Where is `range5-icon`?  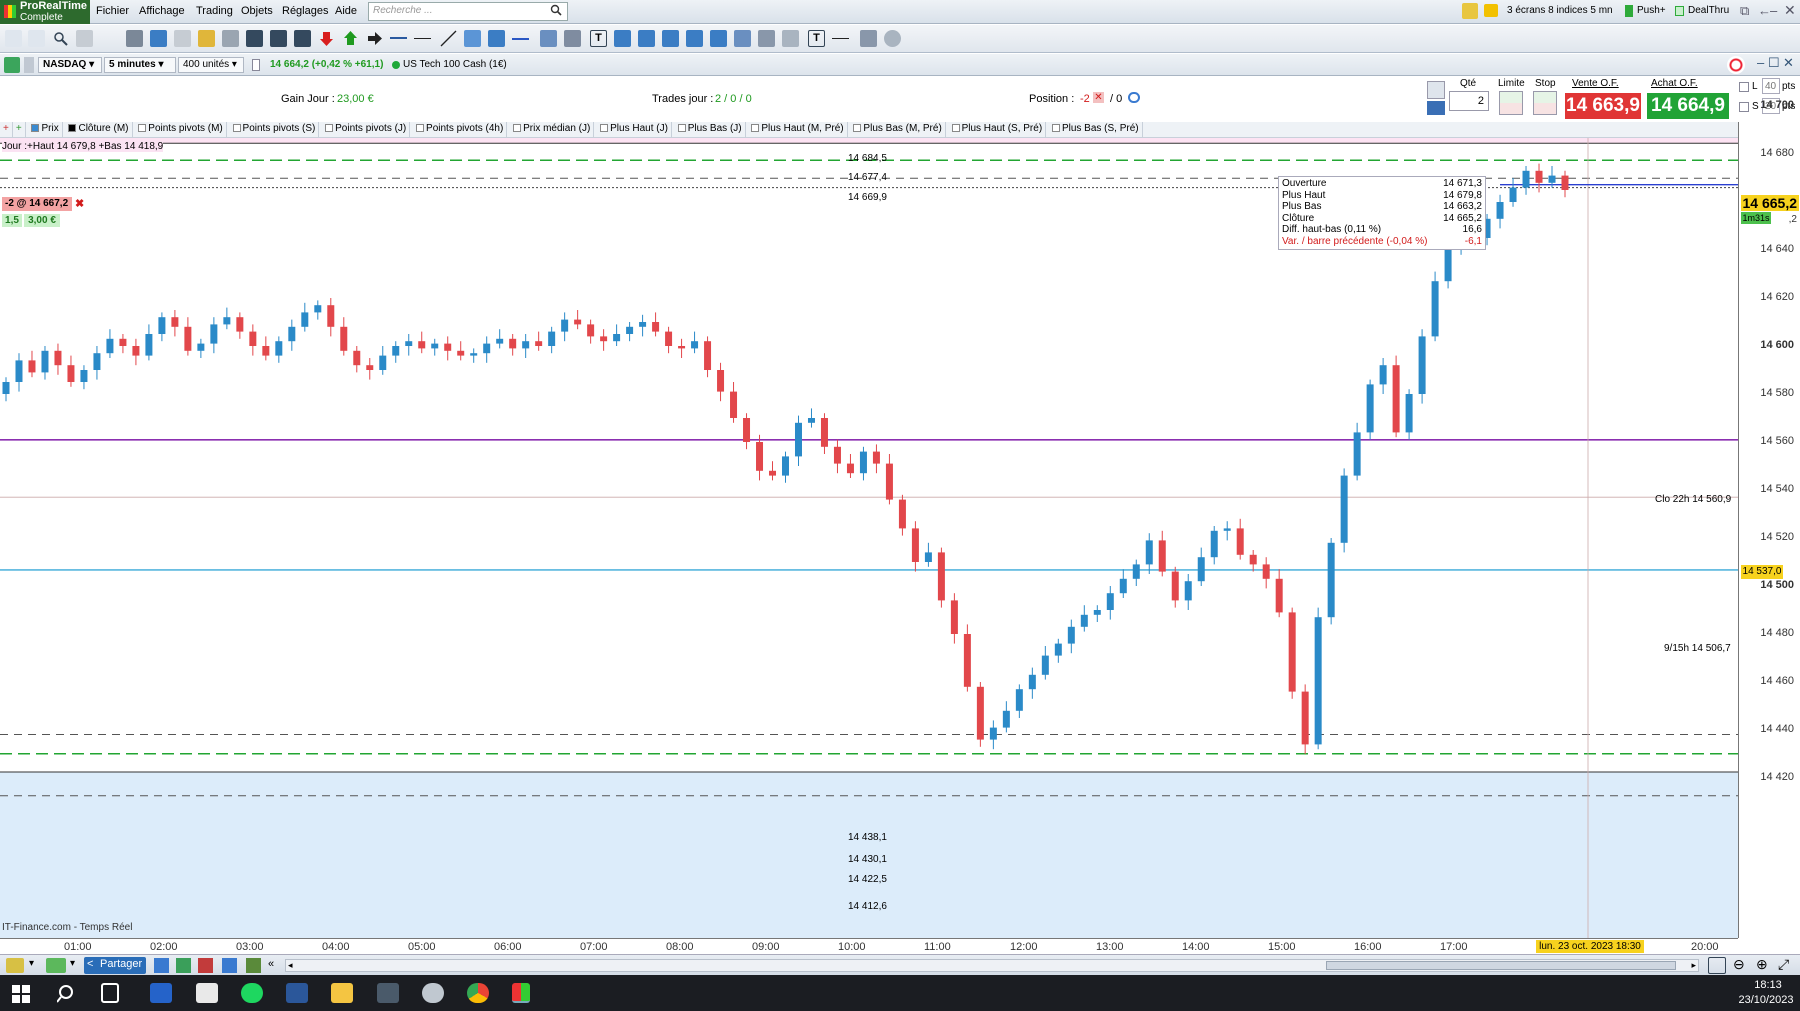 range5-icon is located at coordinates (718, 38).